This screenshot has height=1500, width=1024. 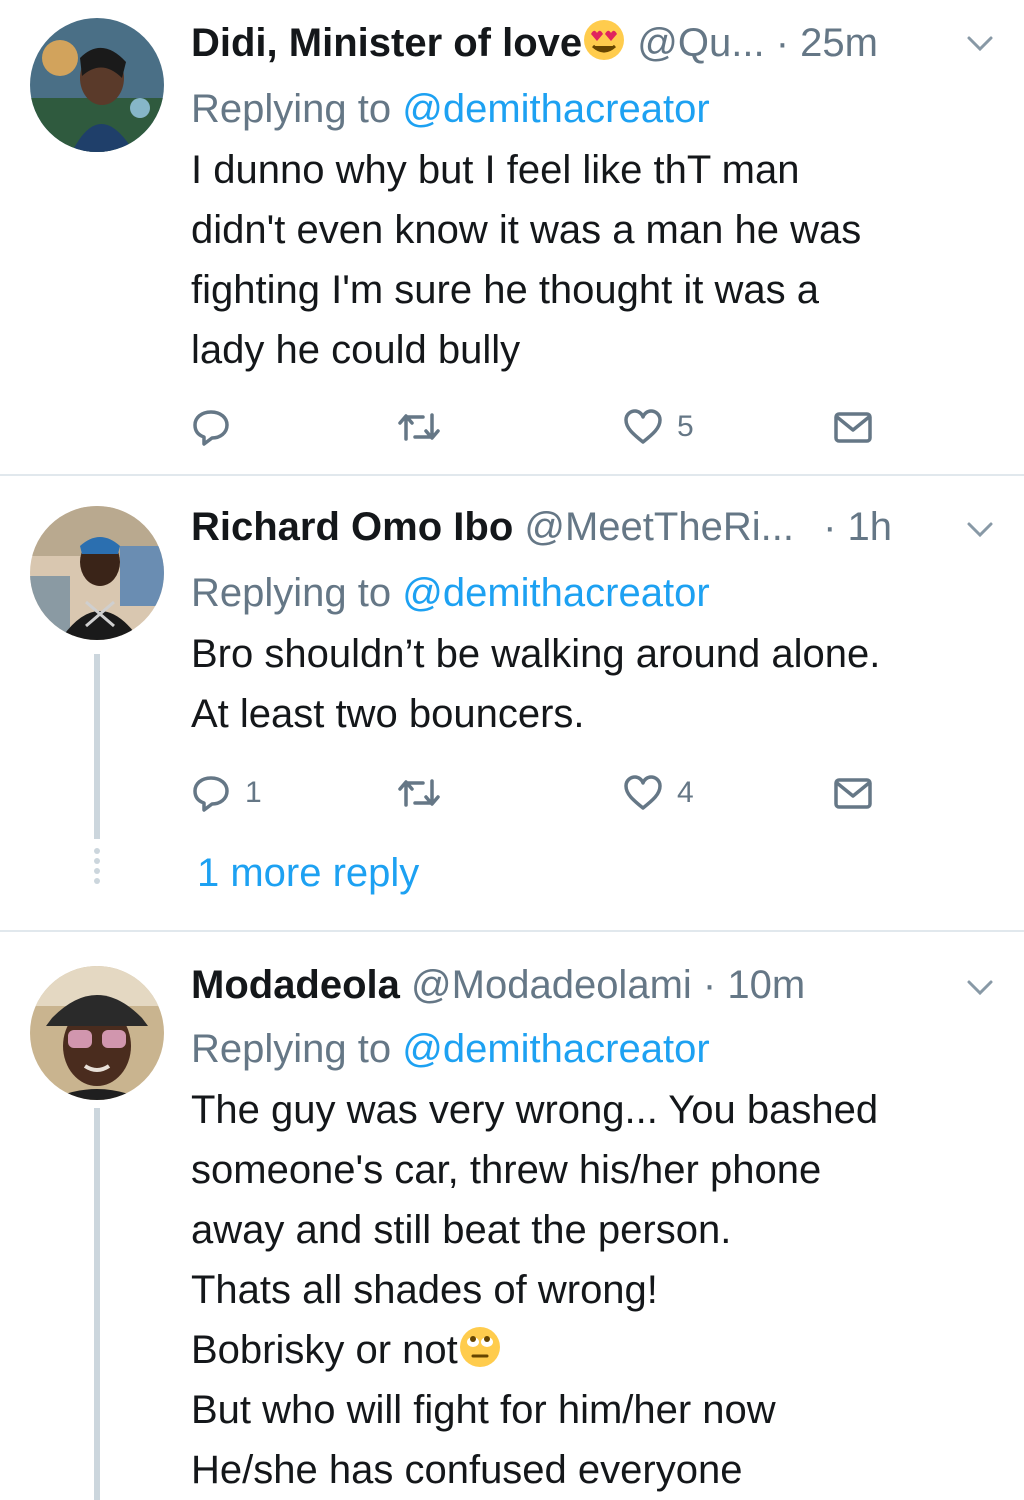 I want to click on tweet-text-line: fighting I'm sure he thought it was a, so click(x=505, y=290).